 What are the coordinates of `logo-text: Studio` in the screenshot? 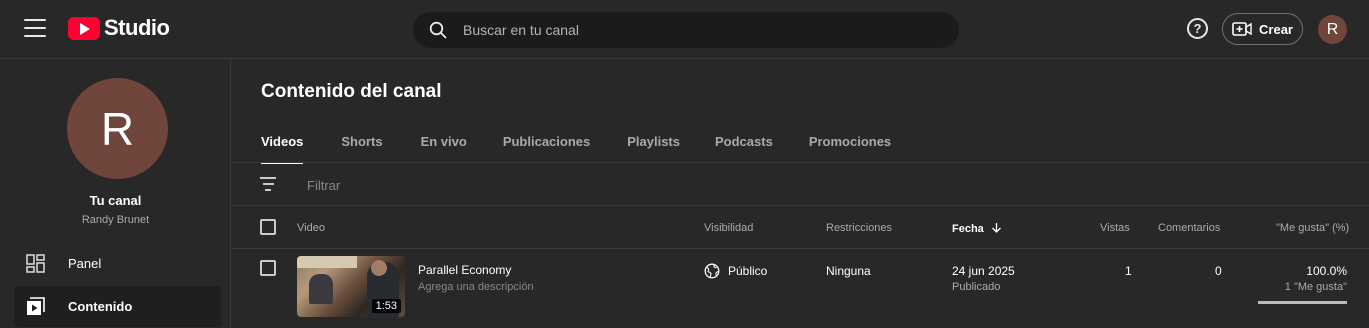 It's located at (137, 27).